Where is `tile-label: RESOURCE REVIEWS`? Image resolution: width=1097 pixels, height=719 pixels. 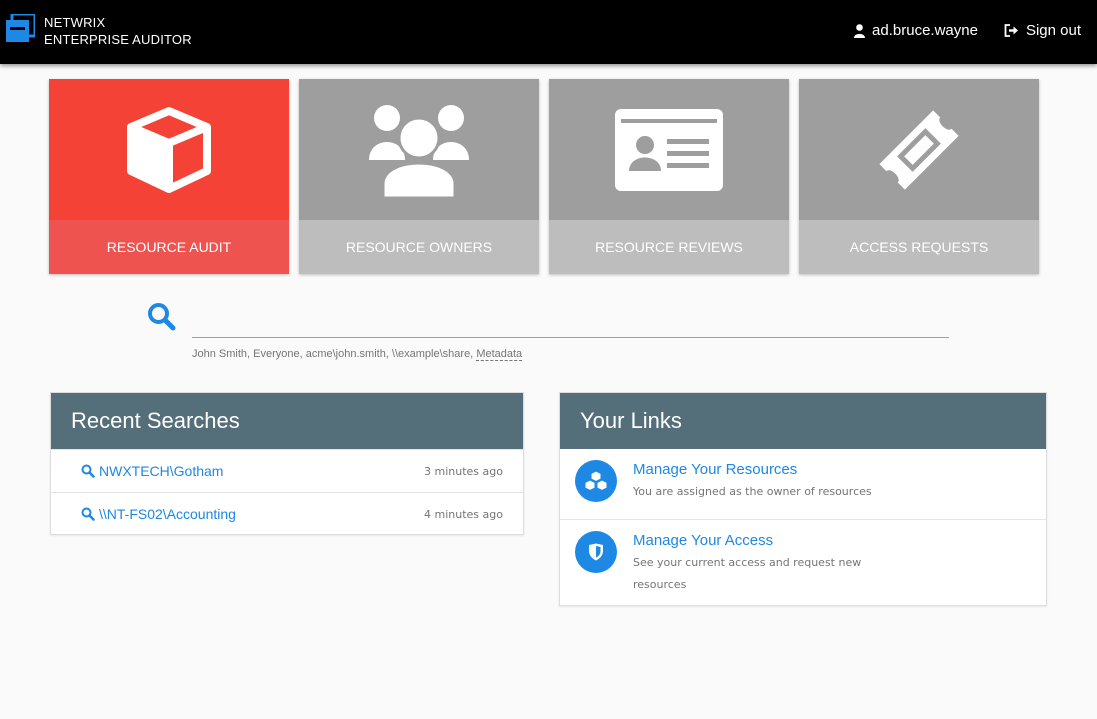
tile-label: RESOURCE REVIEWS is located at coordinates (669, 247).